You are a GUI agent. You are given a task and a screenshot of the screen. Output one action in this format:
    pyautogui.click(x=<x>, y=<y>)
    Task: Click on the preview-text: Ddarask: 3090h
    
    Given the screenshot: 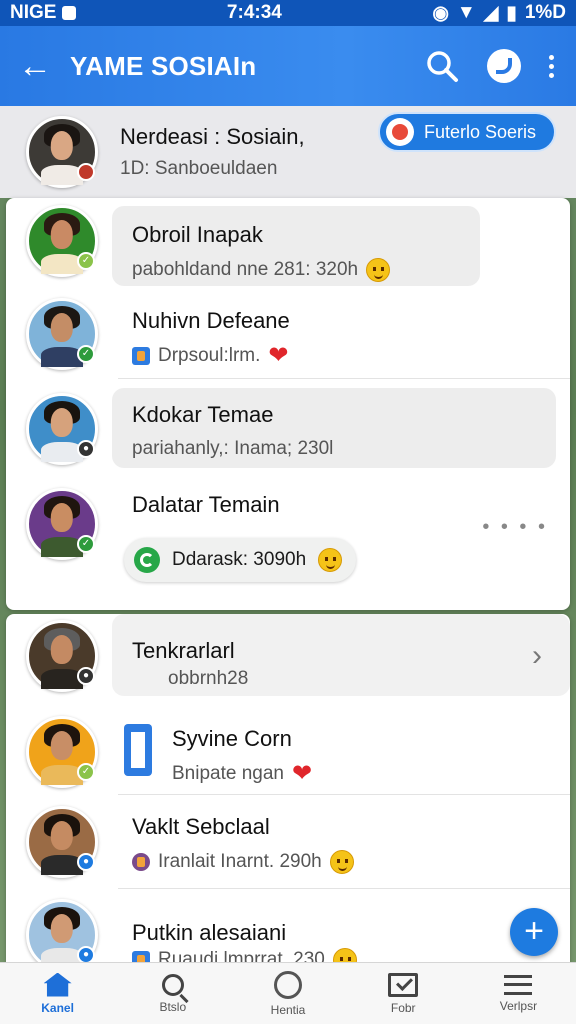 What is the action you would take?
    pyautogui.click(x=239, y=559)
    